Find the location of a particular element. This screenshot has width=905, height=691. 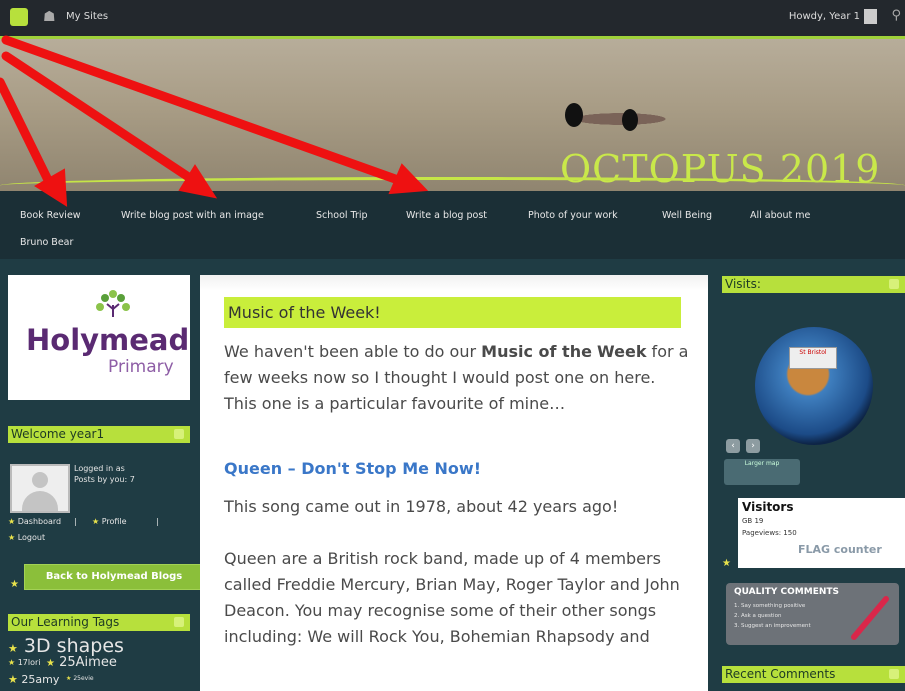

qc-point: 2. Ask a question is located at coordinates (758, 616).